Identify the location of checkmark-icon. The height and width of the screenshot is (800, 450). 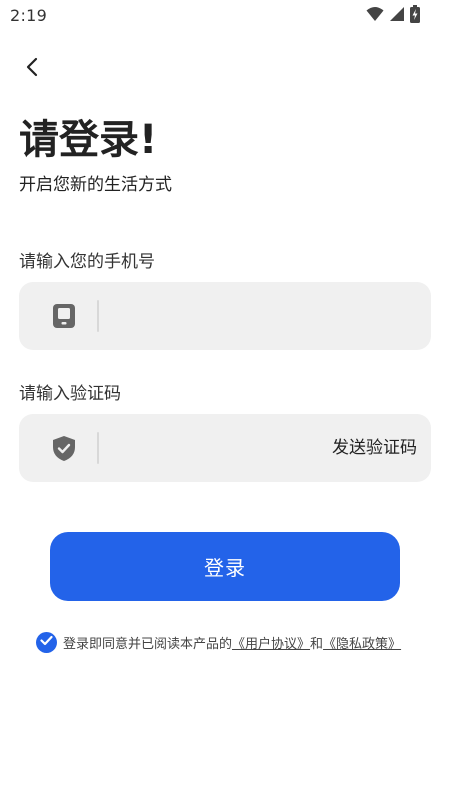
(46, 642).